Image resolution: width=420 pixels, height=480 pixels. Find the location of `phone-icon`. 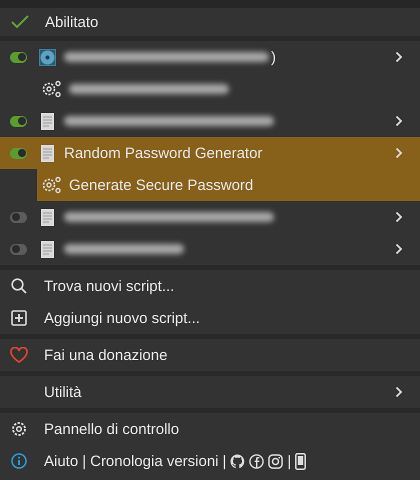

phone-icon is located at coordinates (300, 461).